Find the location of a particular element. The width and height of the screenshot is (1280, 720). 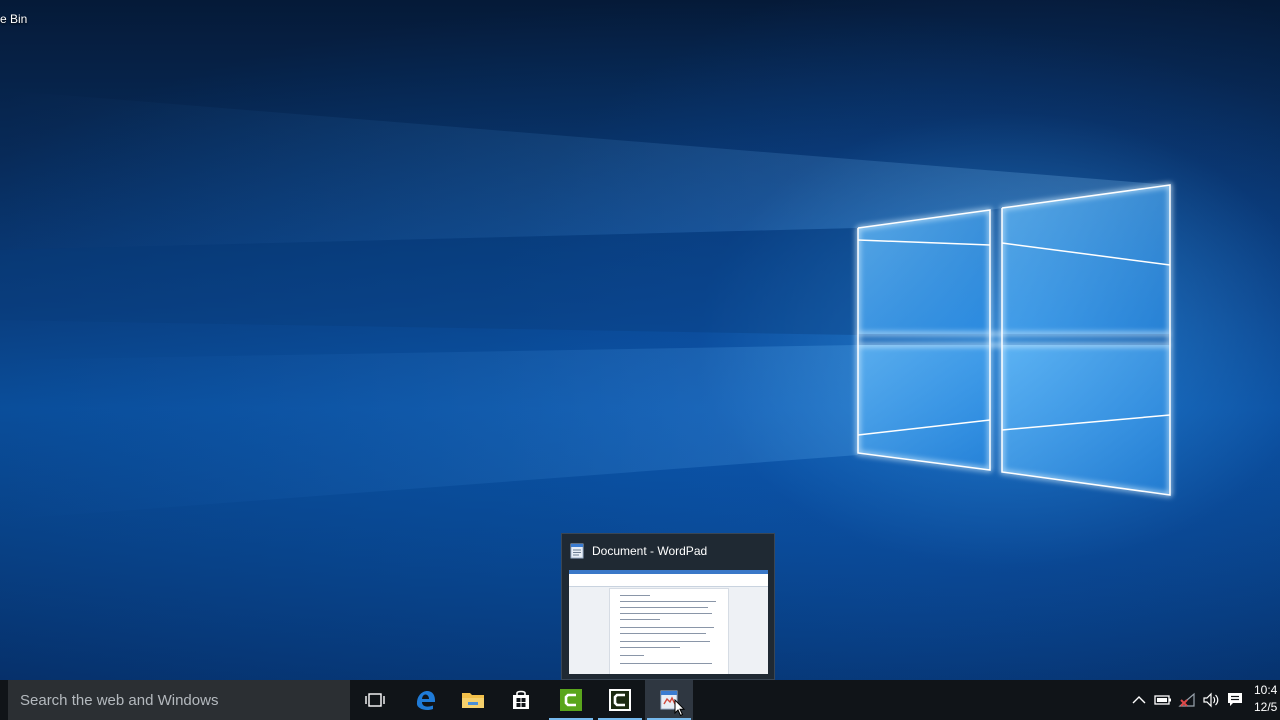

preview-thumbnail is located at coordinates (668, 622).